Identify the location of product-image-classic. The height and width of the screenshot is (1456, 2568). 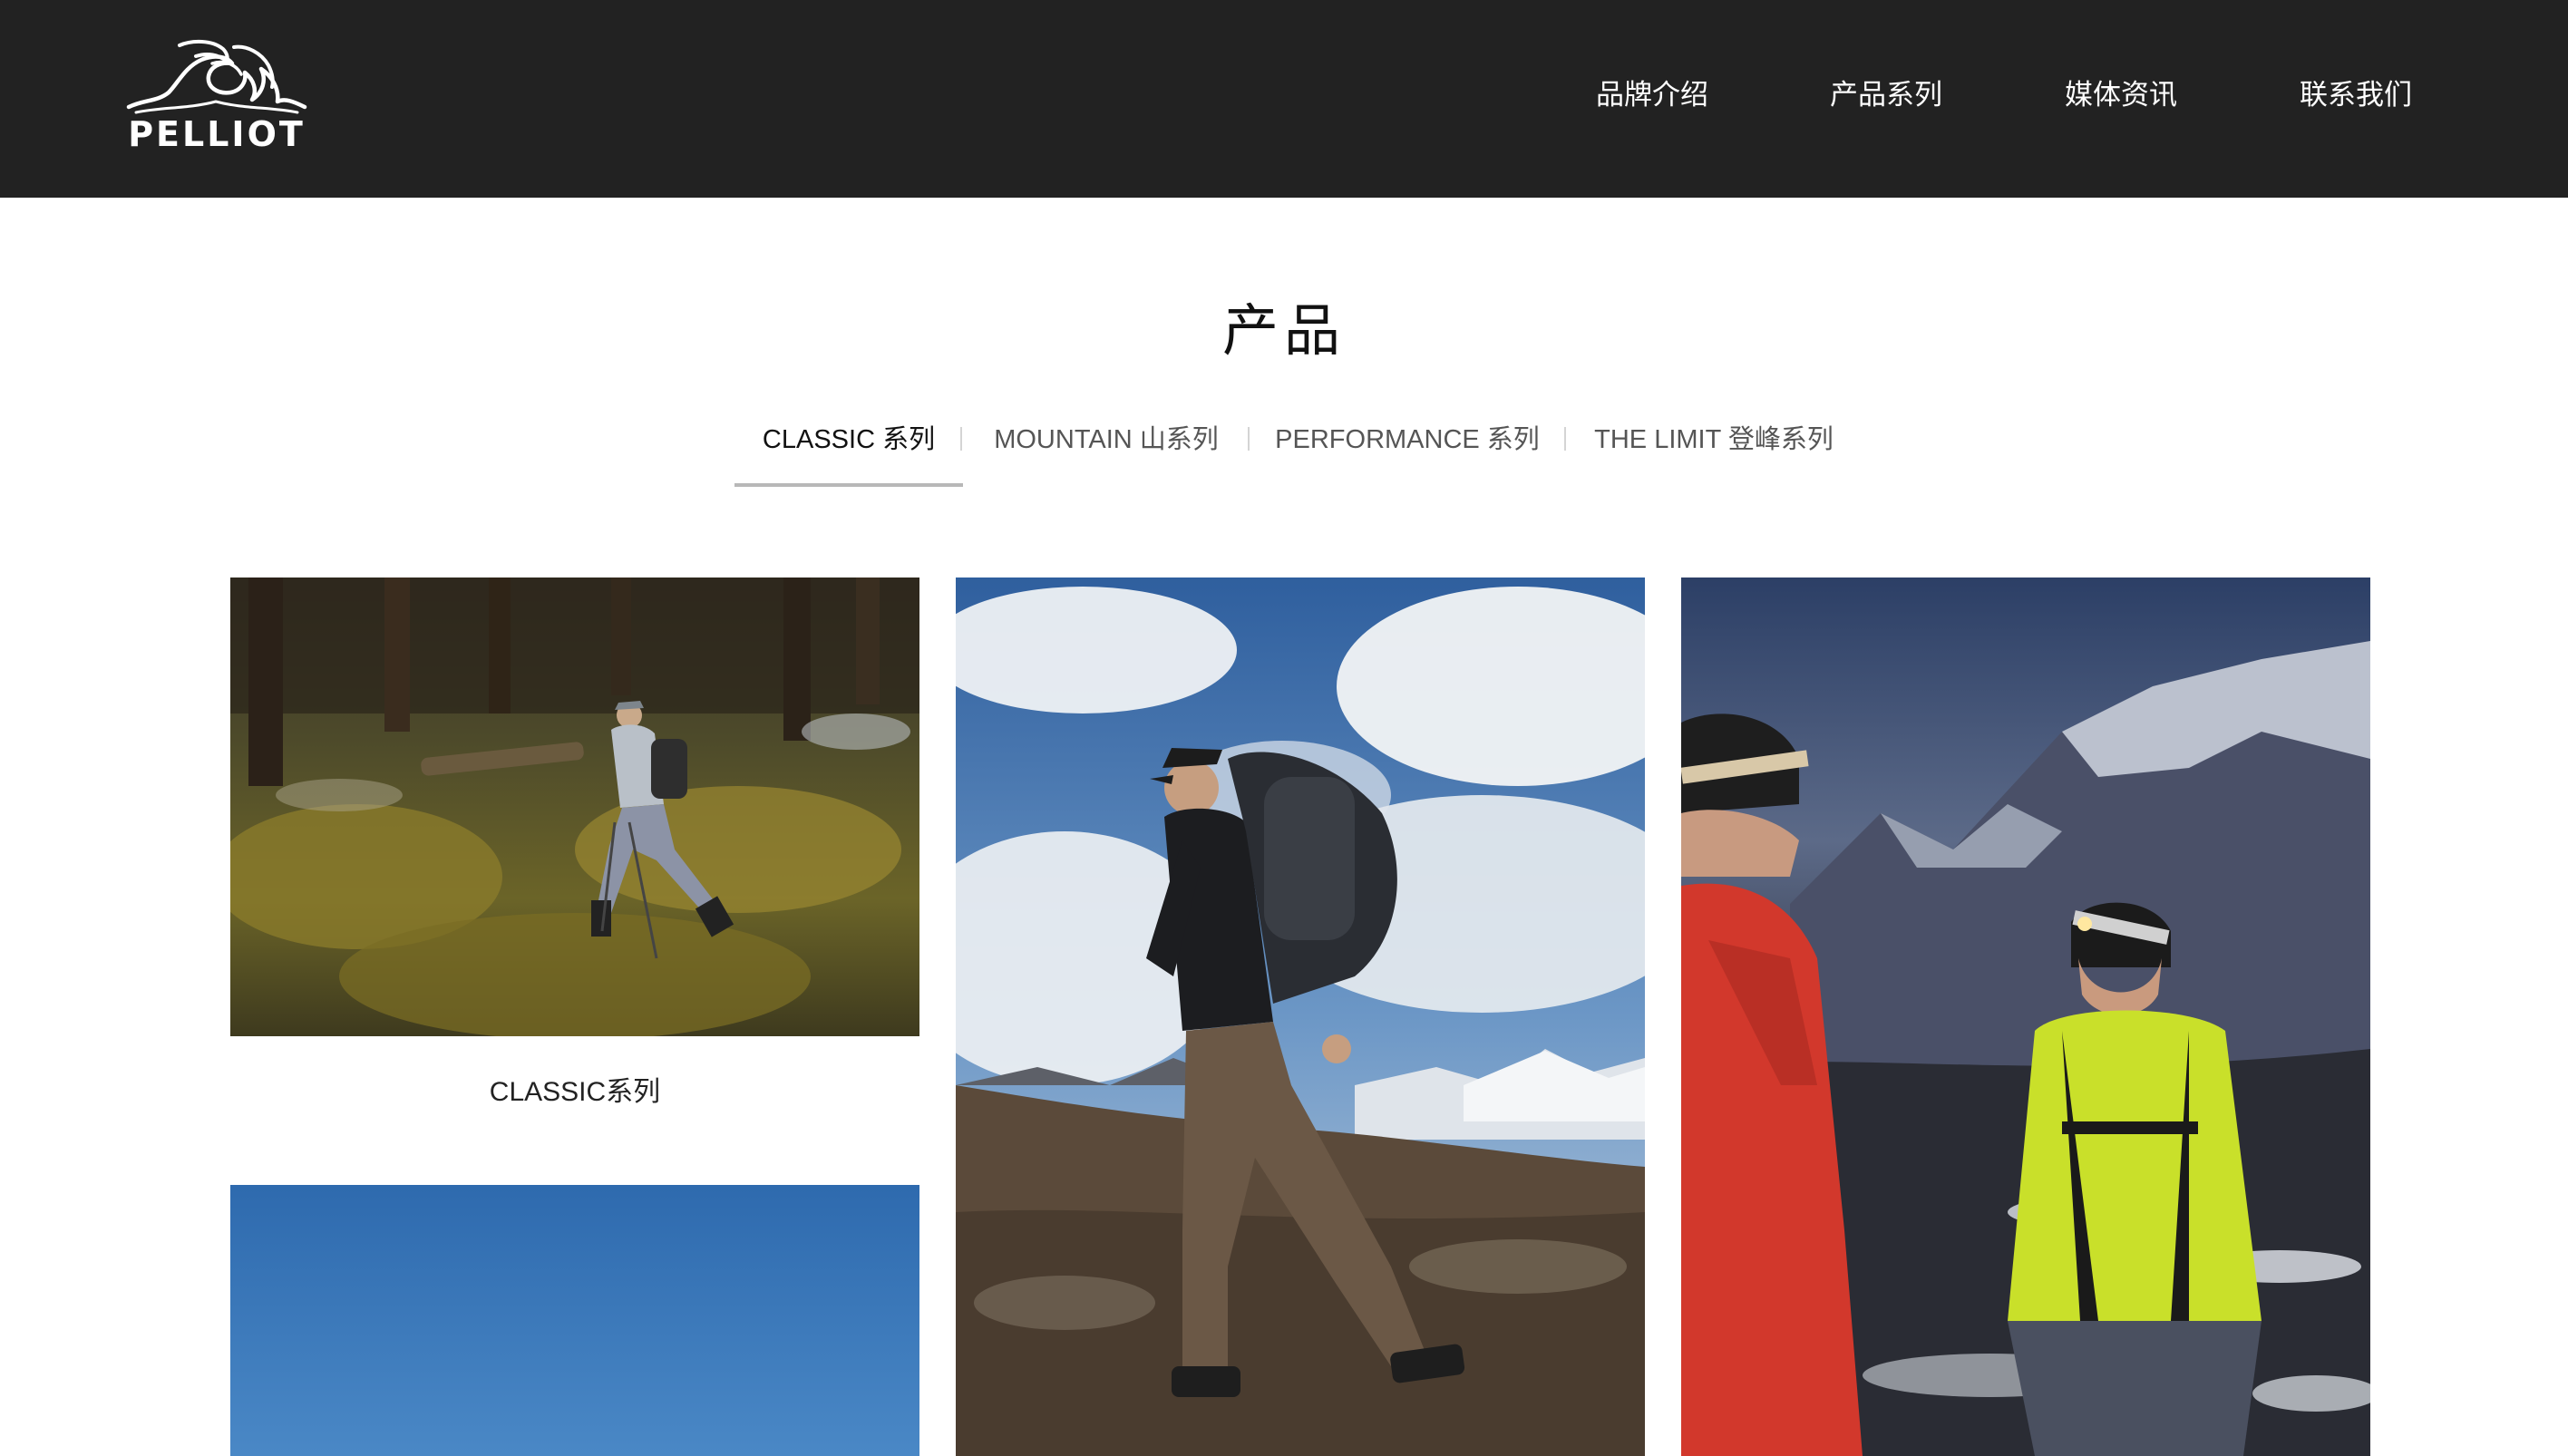
(574, 807).